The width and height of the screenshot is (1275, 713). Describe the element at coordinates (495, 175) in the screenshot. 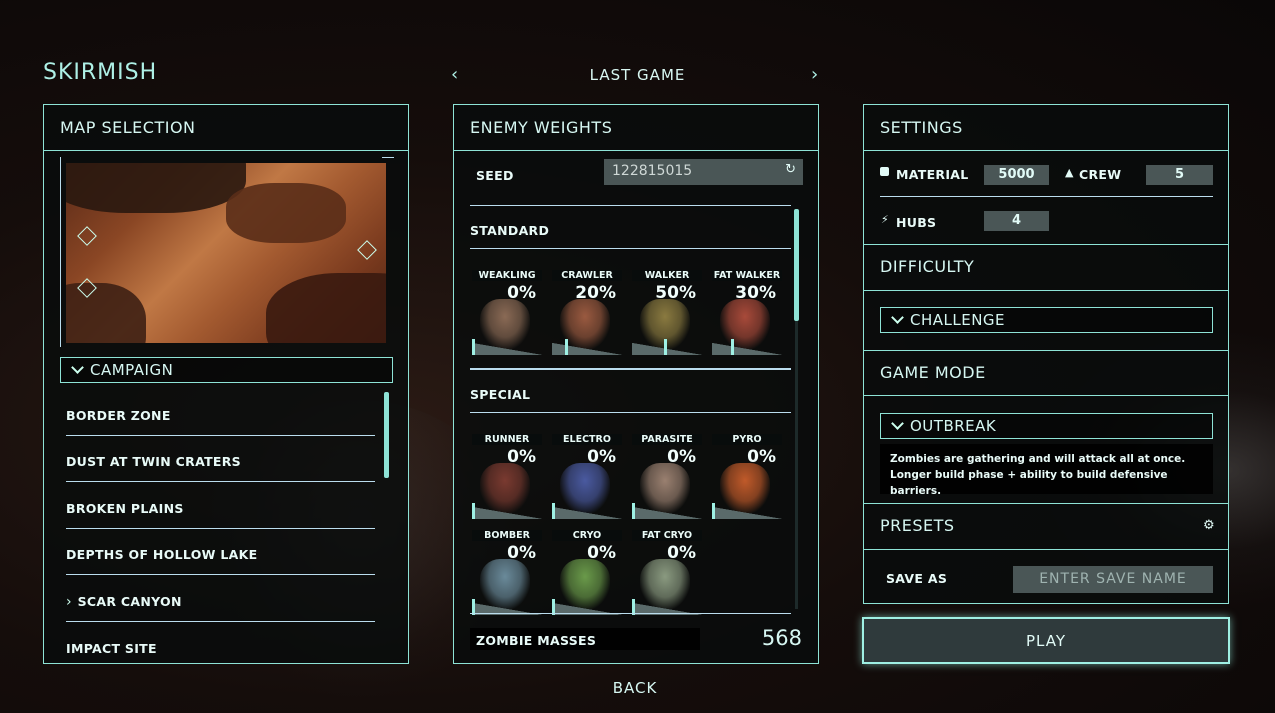

I see `seed-label: SEED` at that location.